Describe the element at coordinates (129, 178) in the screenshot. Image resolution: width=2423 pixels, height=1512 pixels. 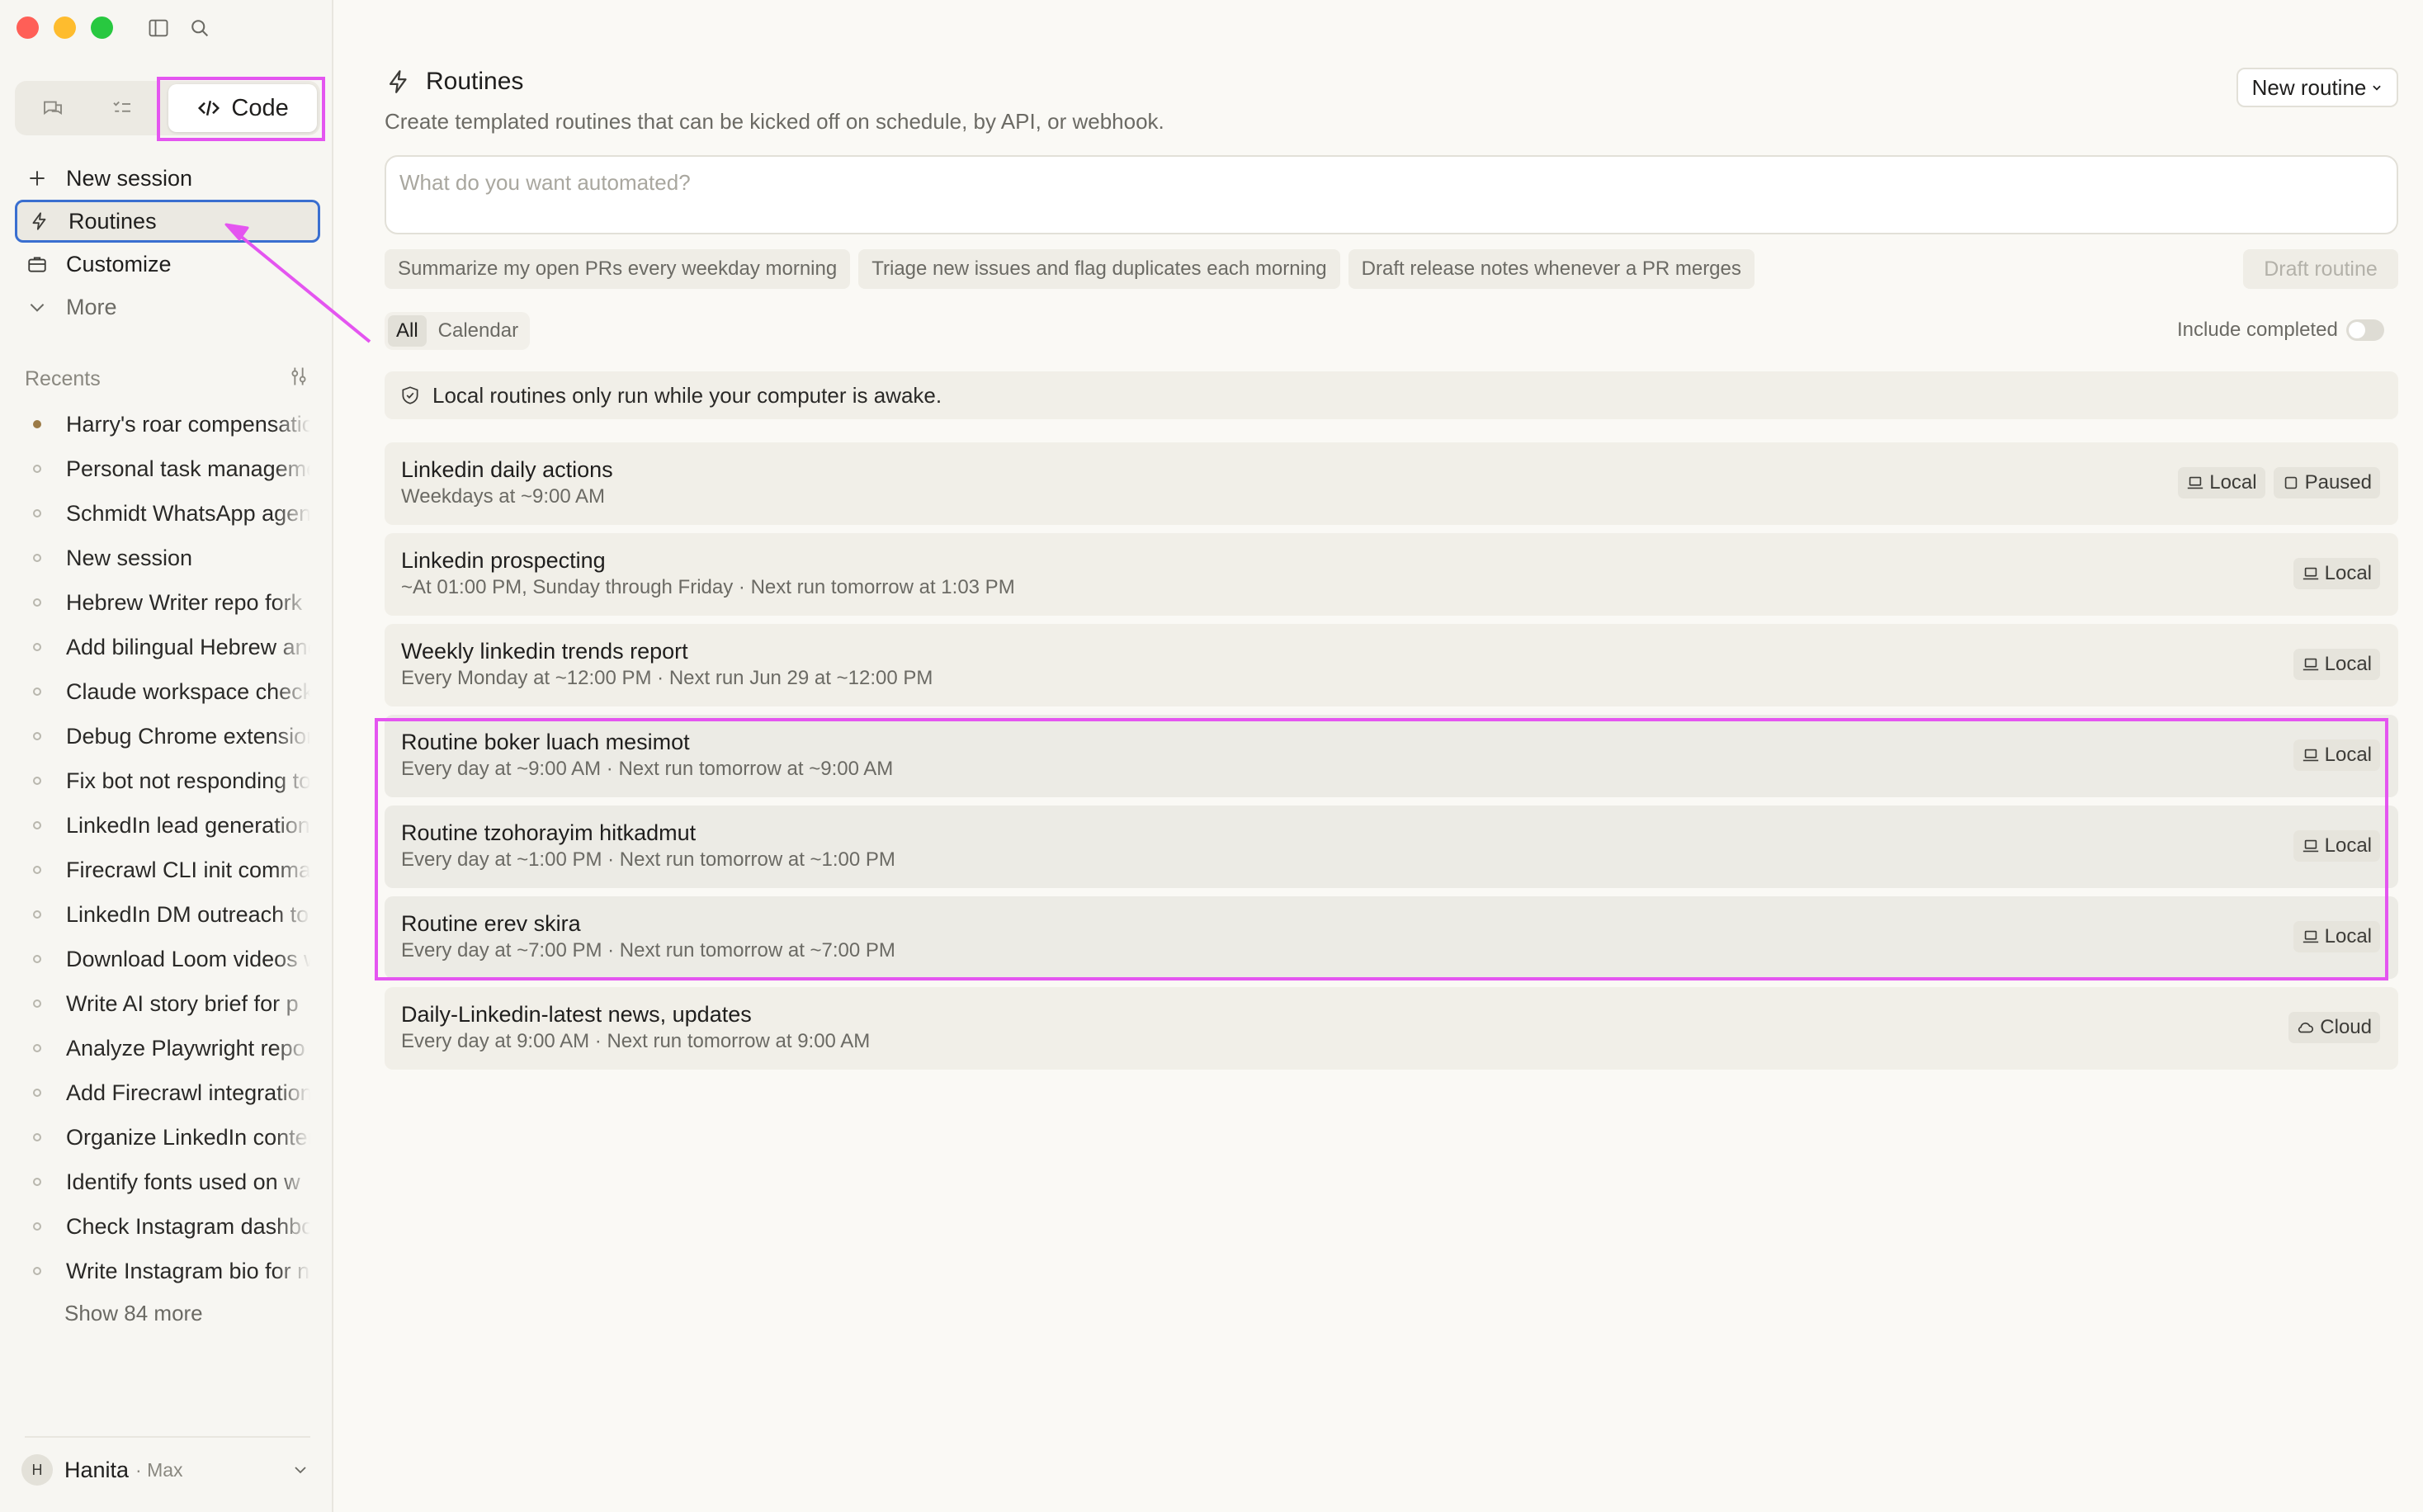
I see `nav-new-session-label: New session` at that location.